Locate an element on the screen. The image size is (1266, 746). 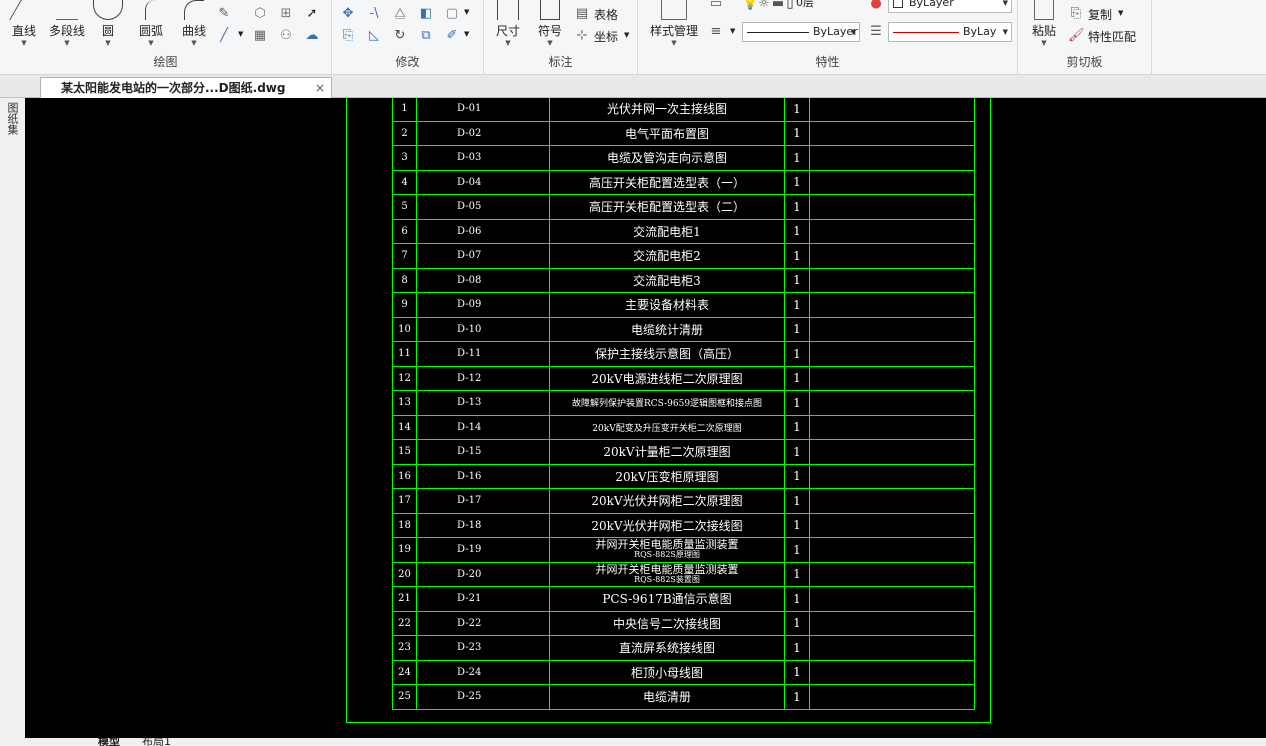
boundary-icon: ⚇ is located at coordinates (286, 36).